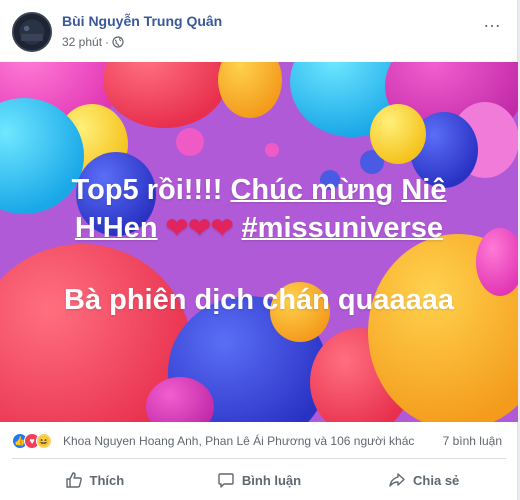  What do you see at coordinates (32, 441) in the screenshot?
I see `reaction-icons: 👍 ♥ 😆` at bounding box center [32, 441].